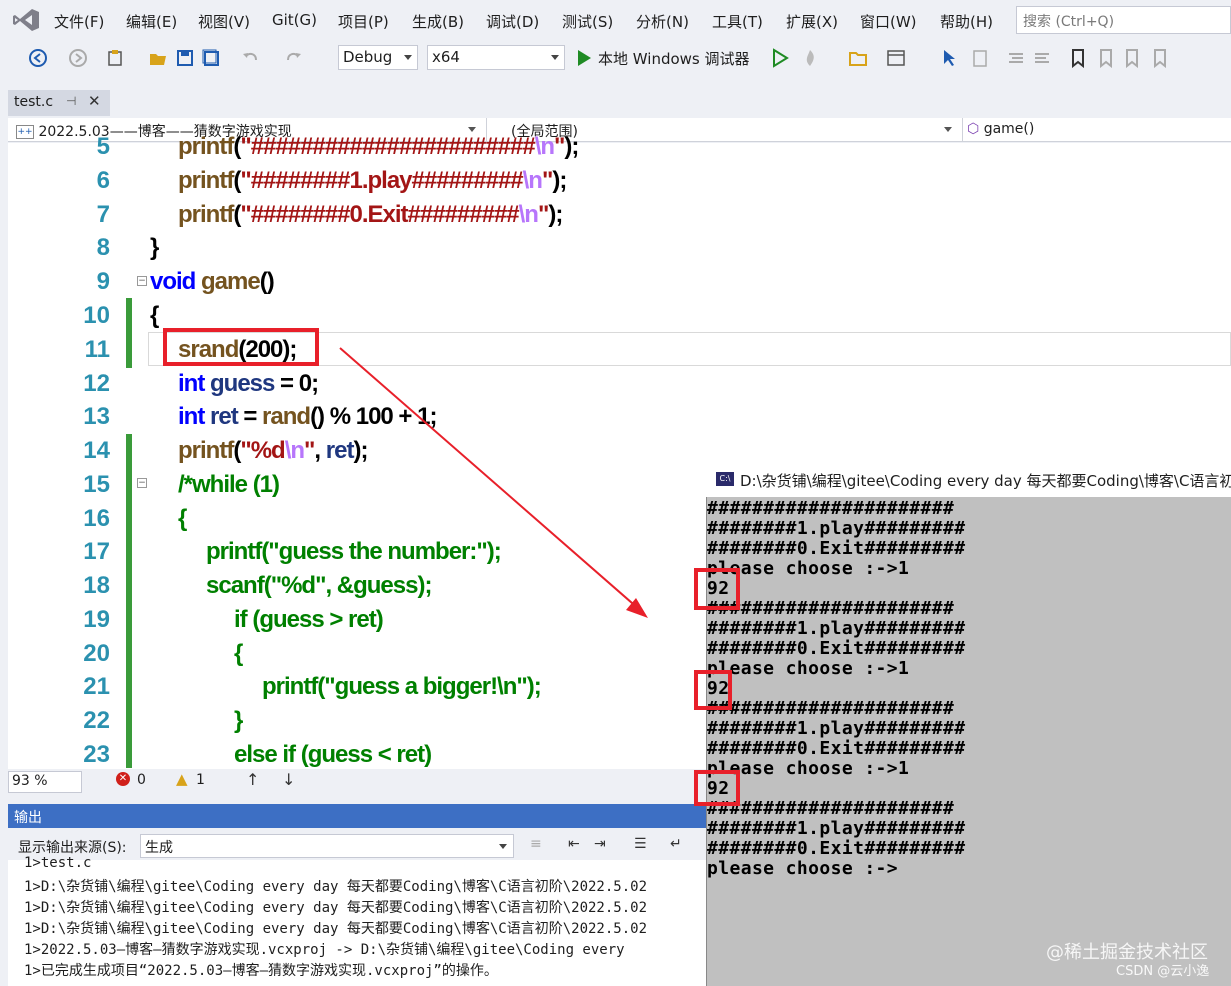 The width and height of the screenshot is (1231, 986). Describe the element at coordinates (512, 21) in the screenshot. I see `menu-debug: 调试(D)` at that location.